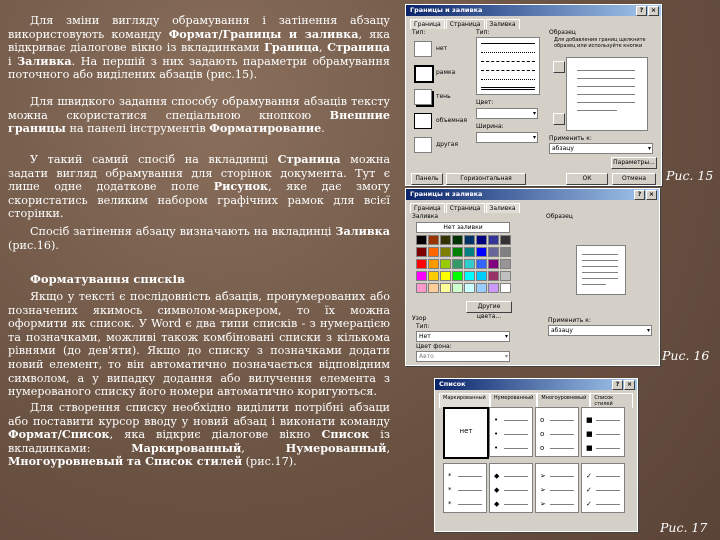 The height and width of the screenshot is (540, 720). What do you see at coordinates (345, 434) in the screenshot?
I see `p6-dialog-name: Список` at bounding box center [345, 434].